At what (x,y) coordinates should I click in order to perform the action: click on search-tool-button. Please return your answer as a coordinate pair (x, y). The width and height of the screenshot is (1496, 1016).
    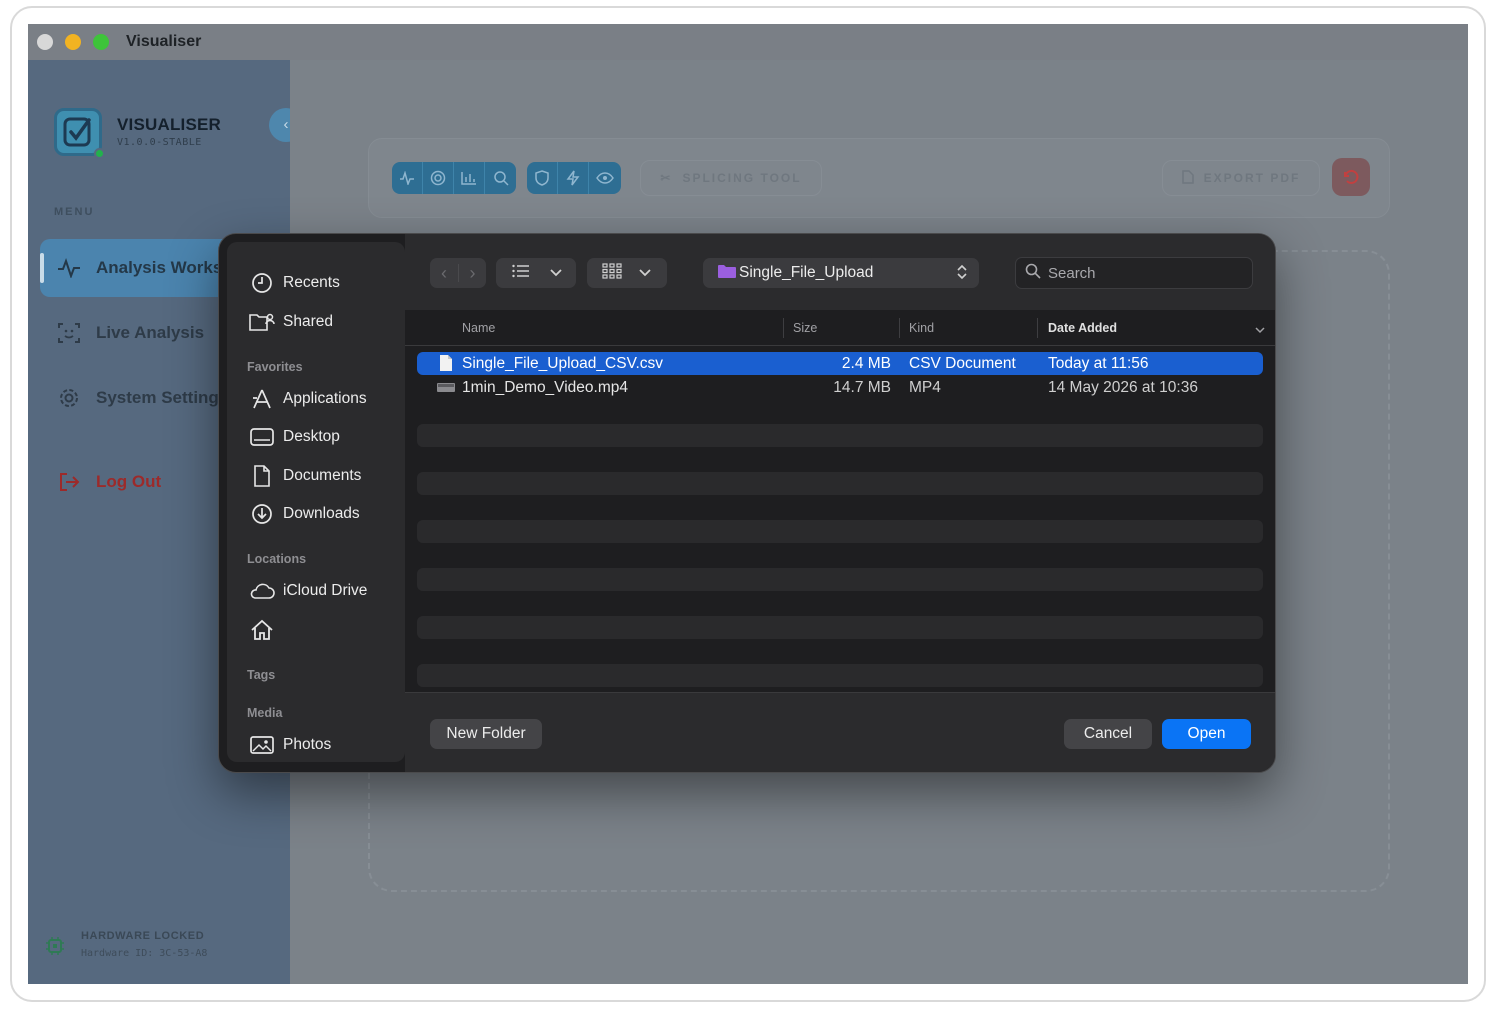
    Looking at the image, I should click on (500, 178).